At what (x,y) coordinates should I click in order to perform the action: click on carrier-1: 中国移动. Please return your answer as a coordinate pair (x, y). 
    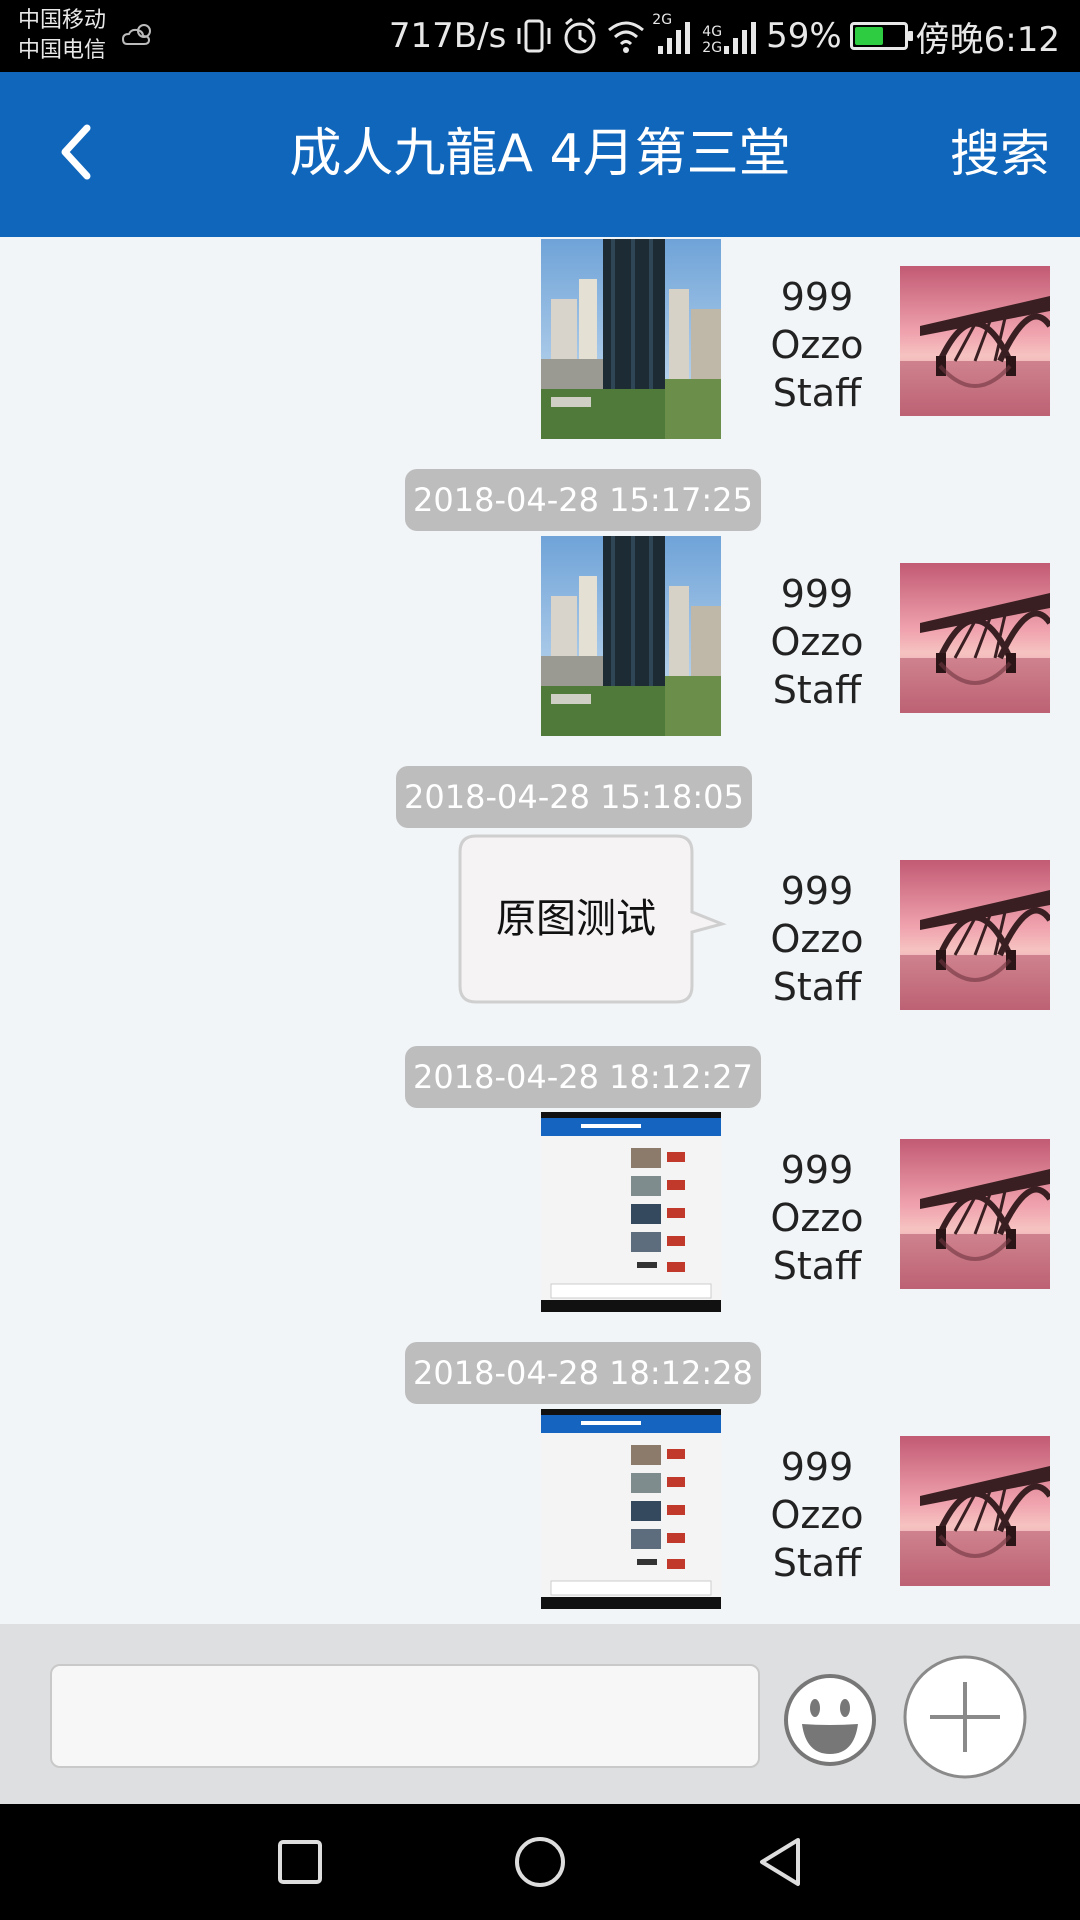
    Looking at the image, I should click on (62, 20).